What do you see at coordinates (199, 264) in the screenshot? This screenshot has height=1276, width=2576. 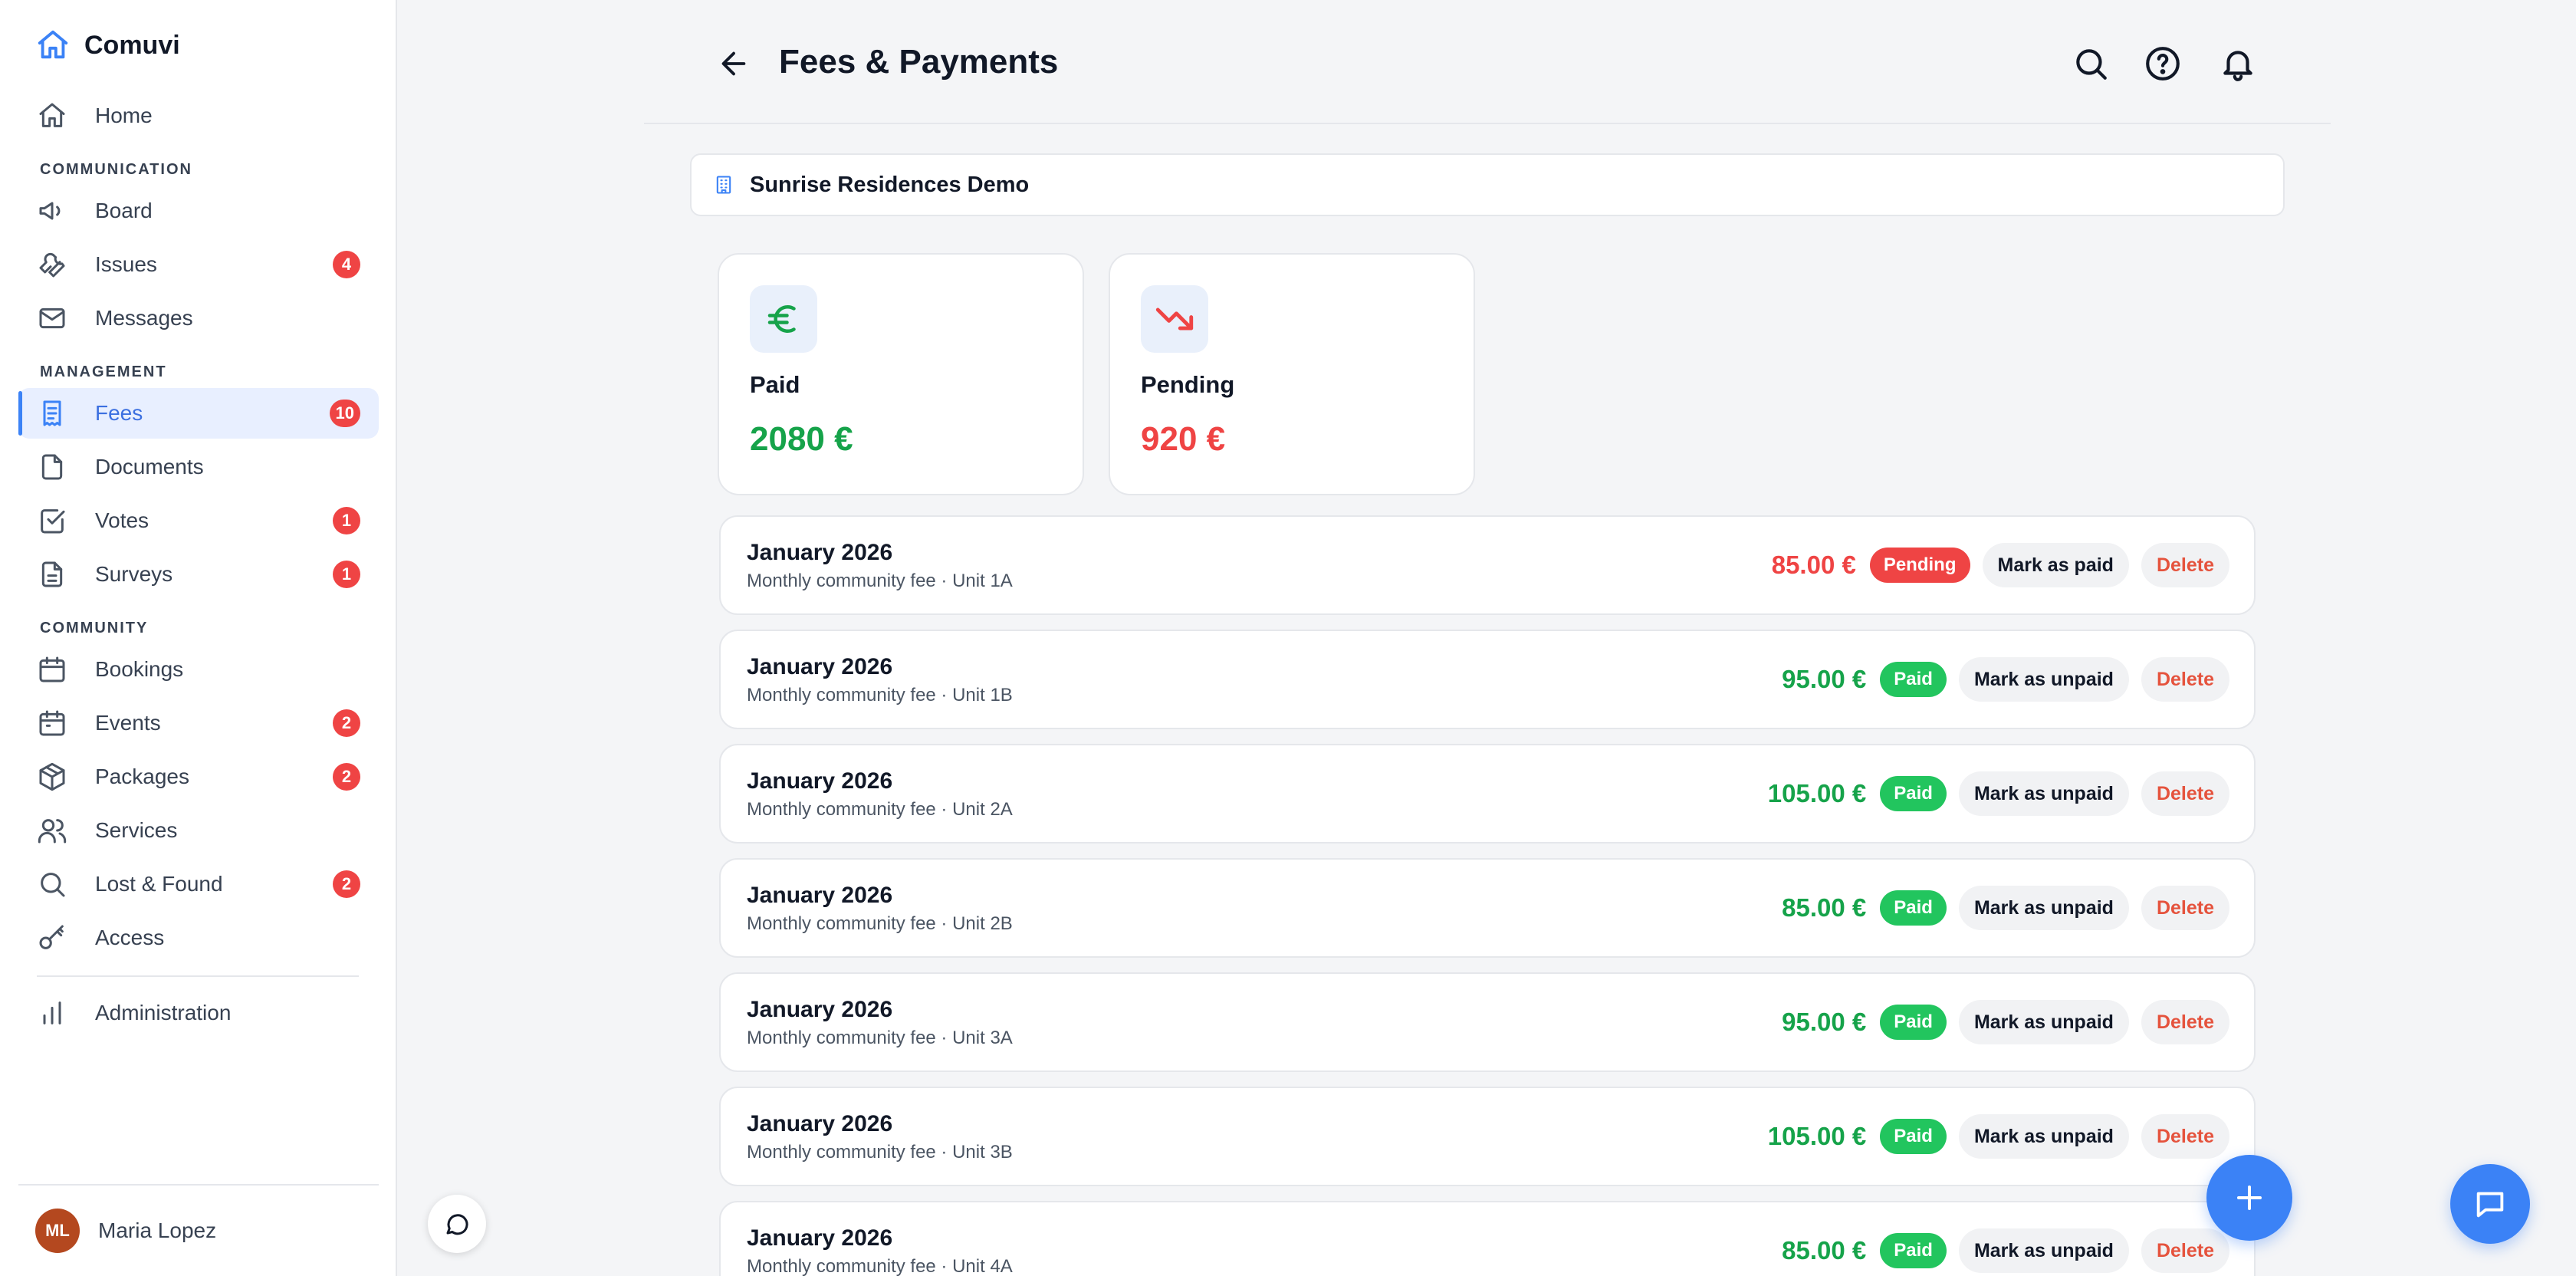 I see `sidebar-item-issues: Issues 4` at bounding box center [199, 264].